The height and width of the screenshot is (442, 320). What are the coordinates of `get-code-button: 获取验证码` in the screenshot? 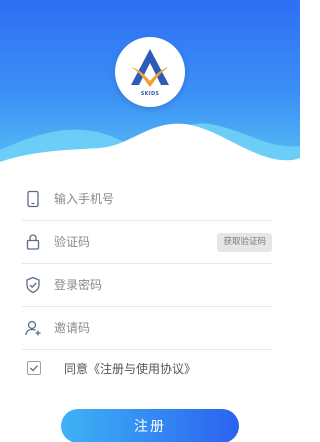 It's located at (244, 242).